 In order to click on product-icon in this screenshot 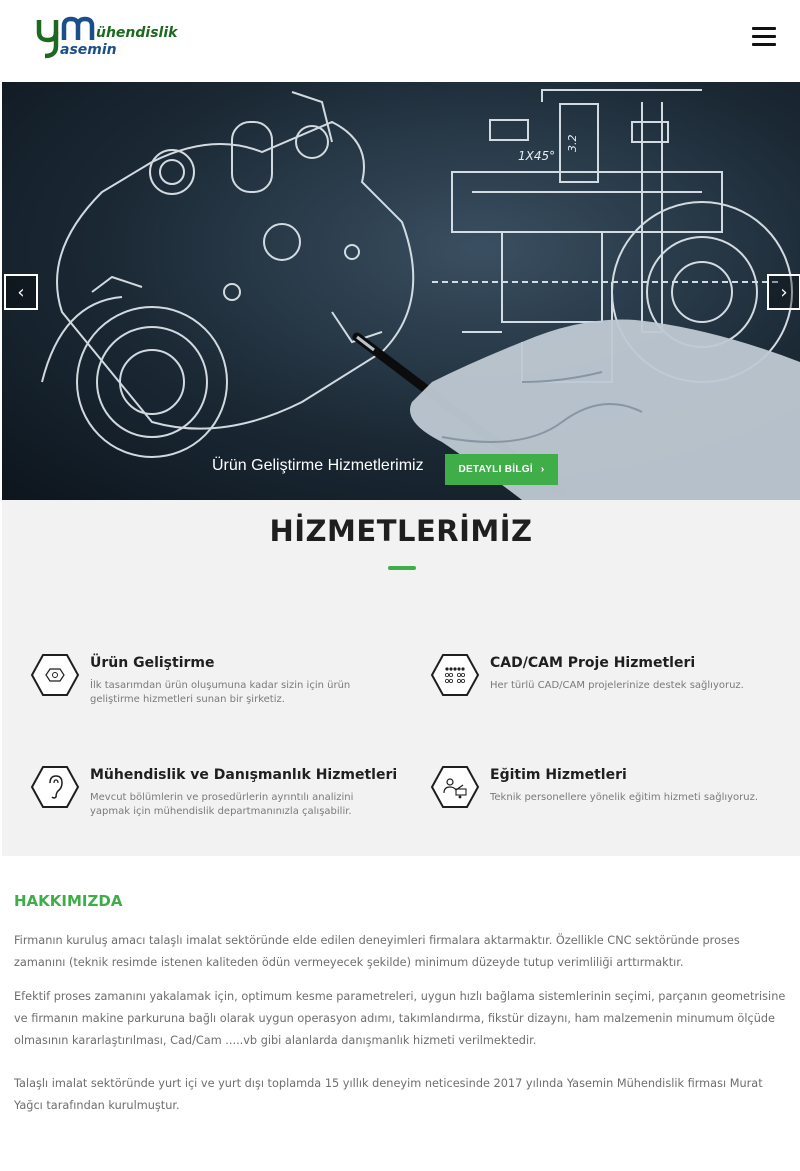, I will do `click(55, 675)`.